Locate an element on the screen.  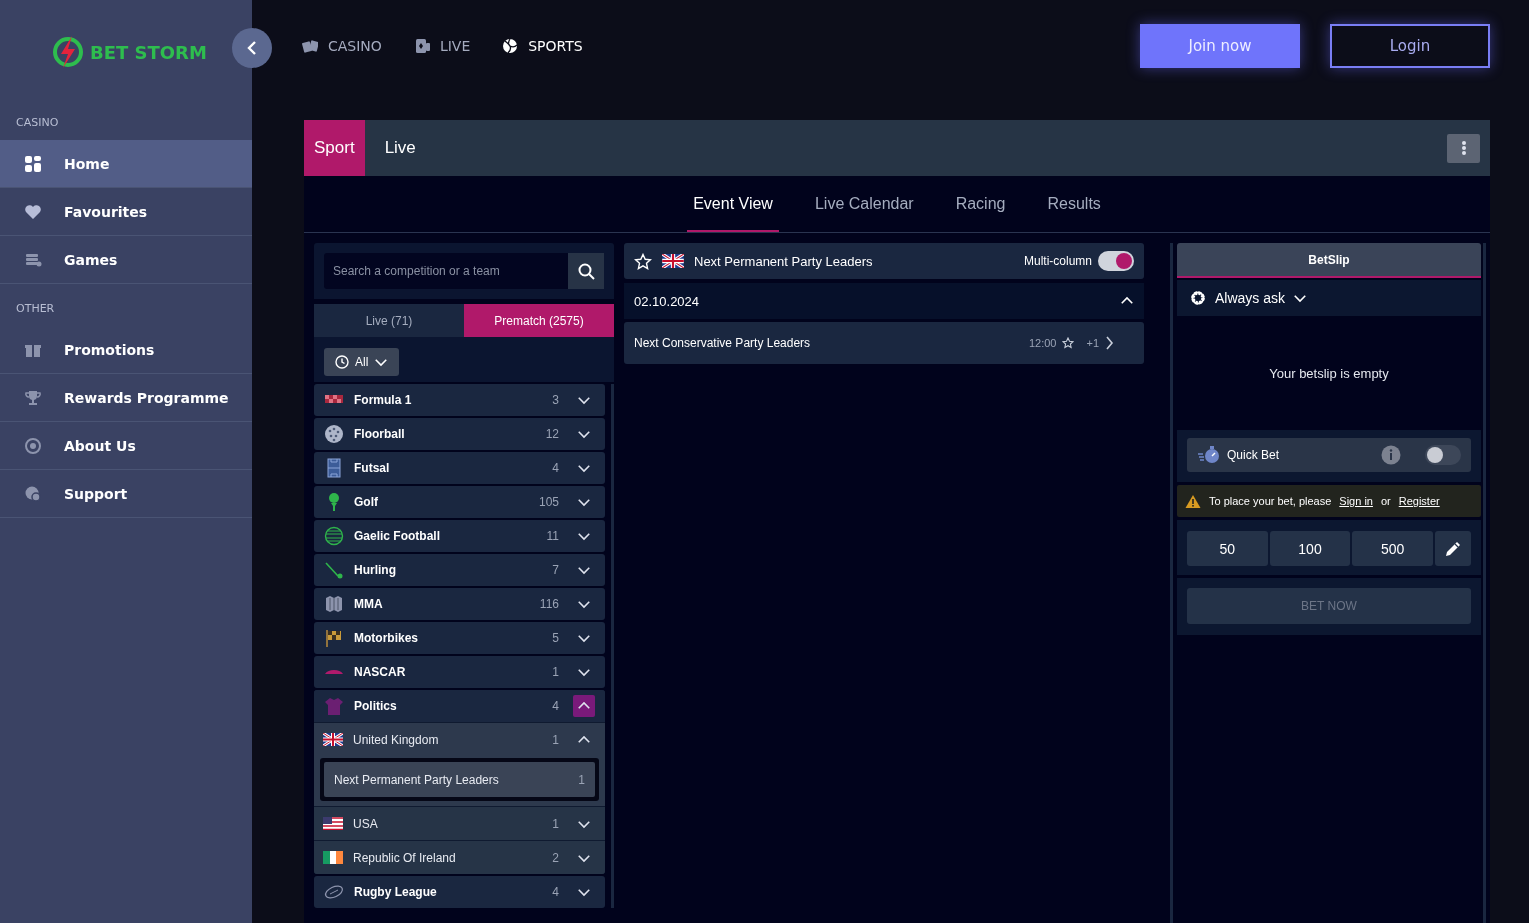
event-count: 105 is located at coordinates (548, 502).